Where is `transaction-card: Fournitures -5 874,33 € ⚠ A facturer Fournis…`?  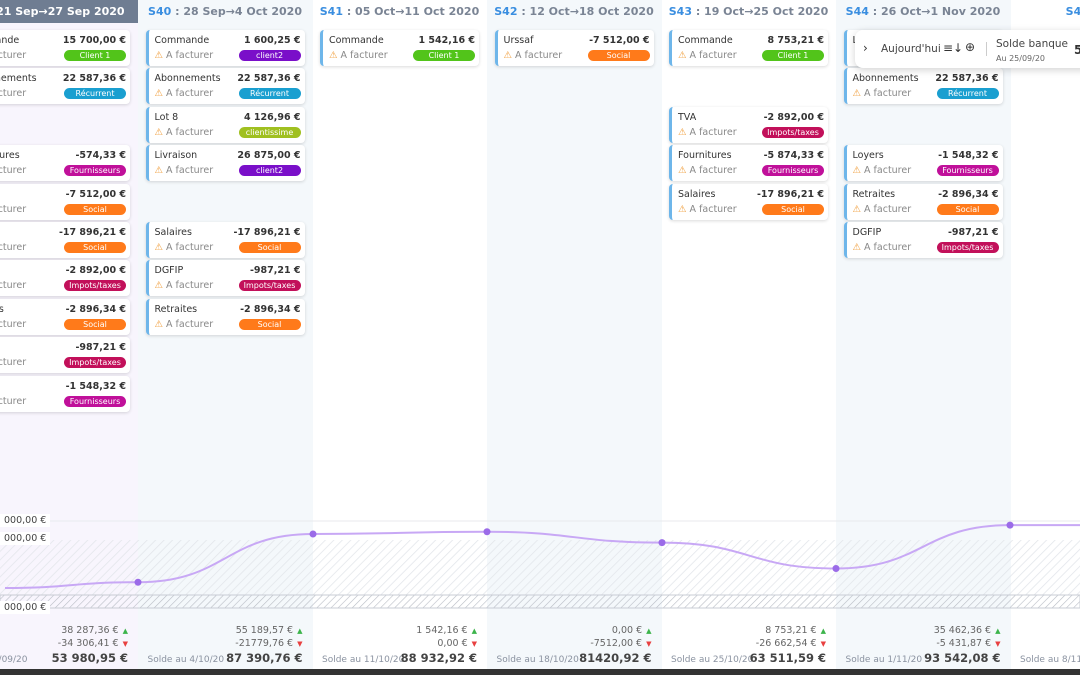 transaction-card: Fournitures -5 874,33 € ⚠ A facturer Fournis… is located at coordinates (748, 163).